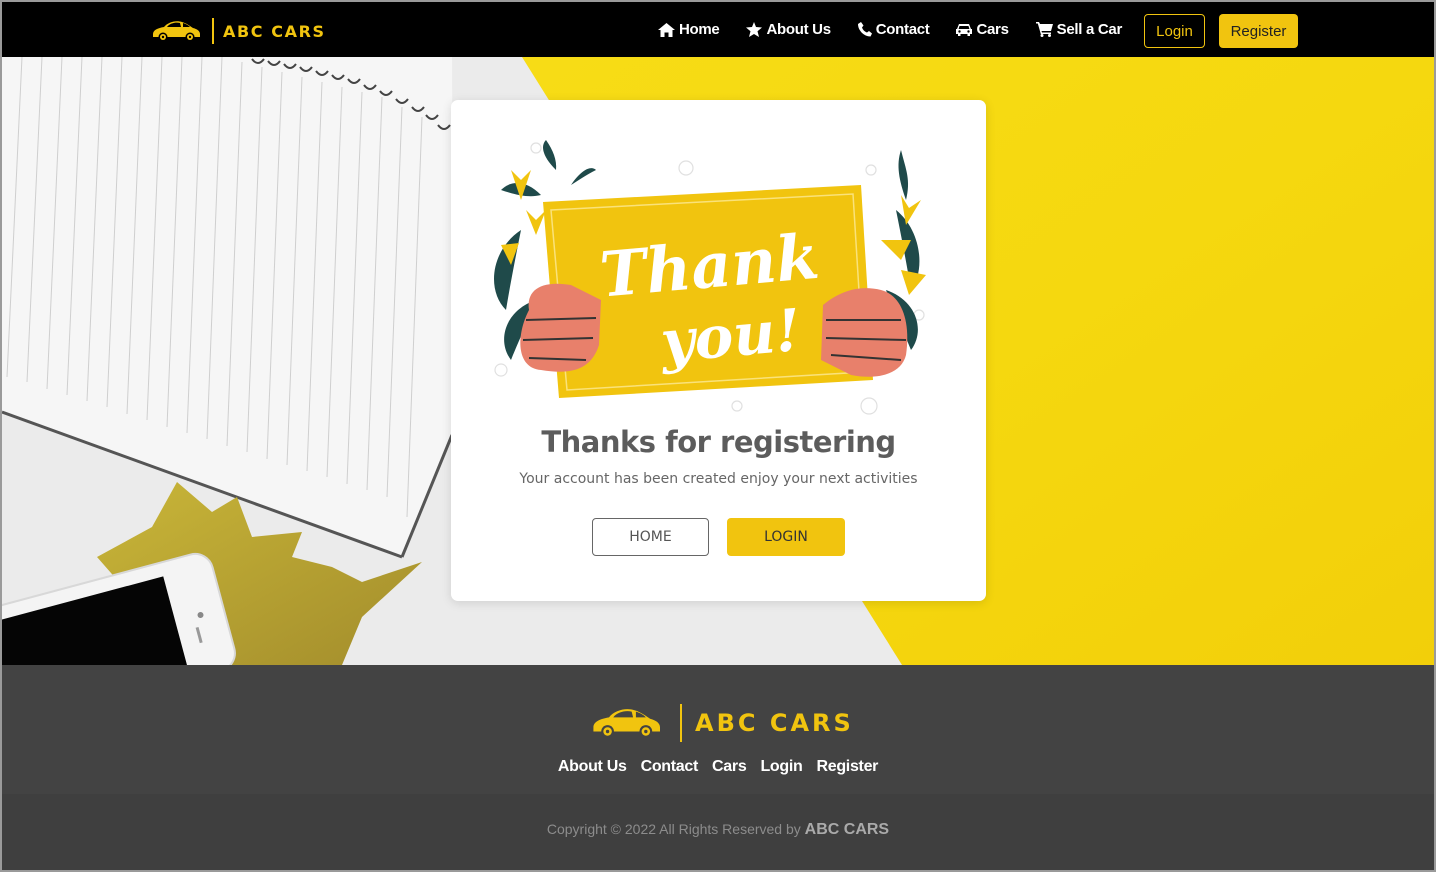  I want to click on footer-link-register: Register, so click(847, 767).